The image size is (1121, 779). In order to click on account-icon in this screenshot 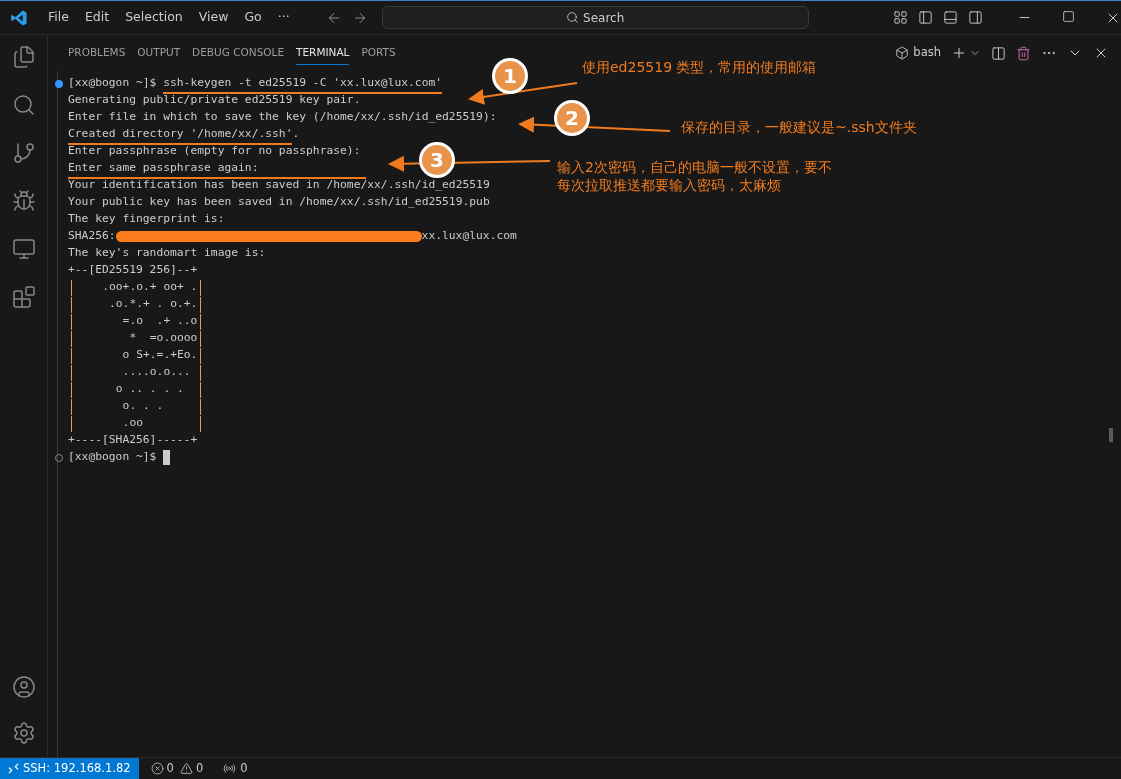, I will do `click(23, 687)`.